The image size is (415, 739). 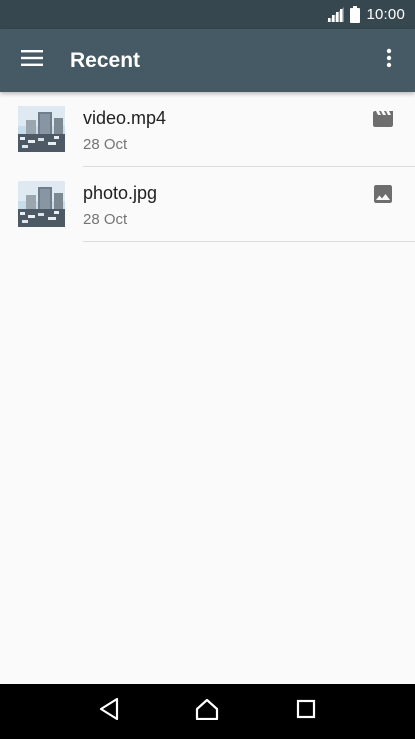 I want to click on file-name: video.mp4, so click(x=125, y=118).